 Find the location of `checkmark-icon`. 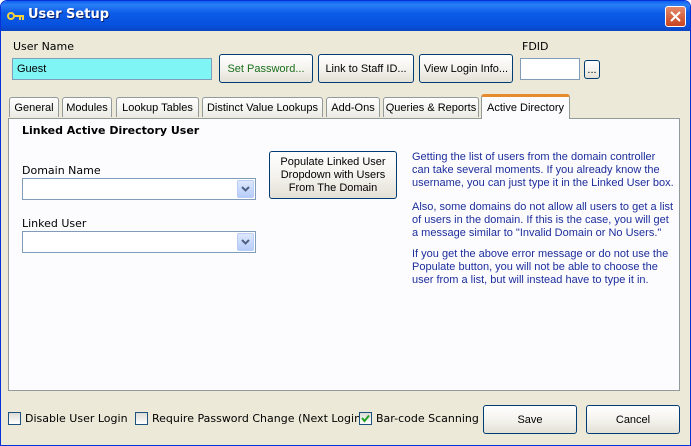

checkmark-icon is located at coordinates (365, 418).